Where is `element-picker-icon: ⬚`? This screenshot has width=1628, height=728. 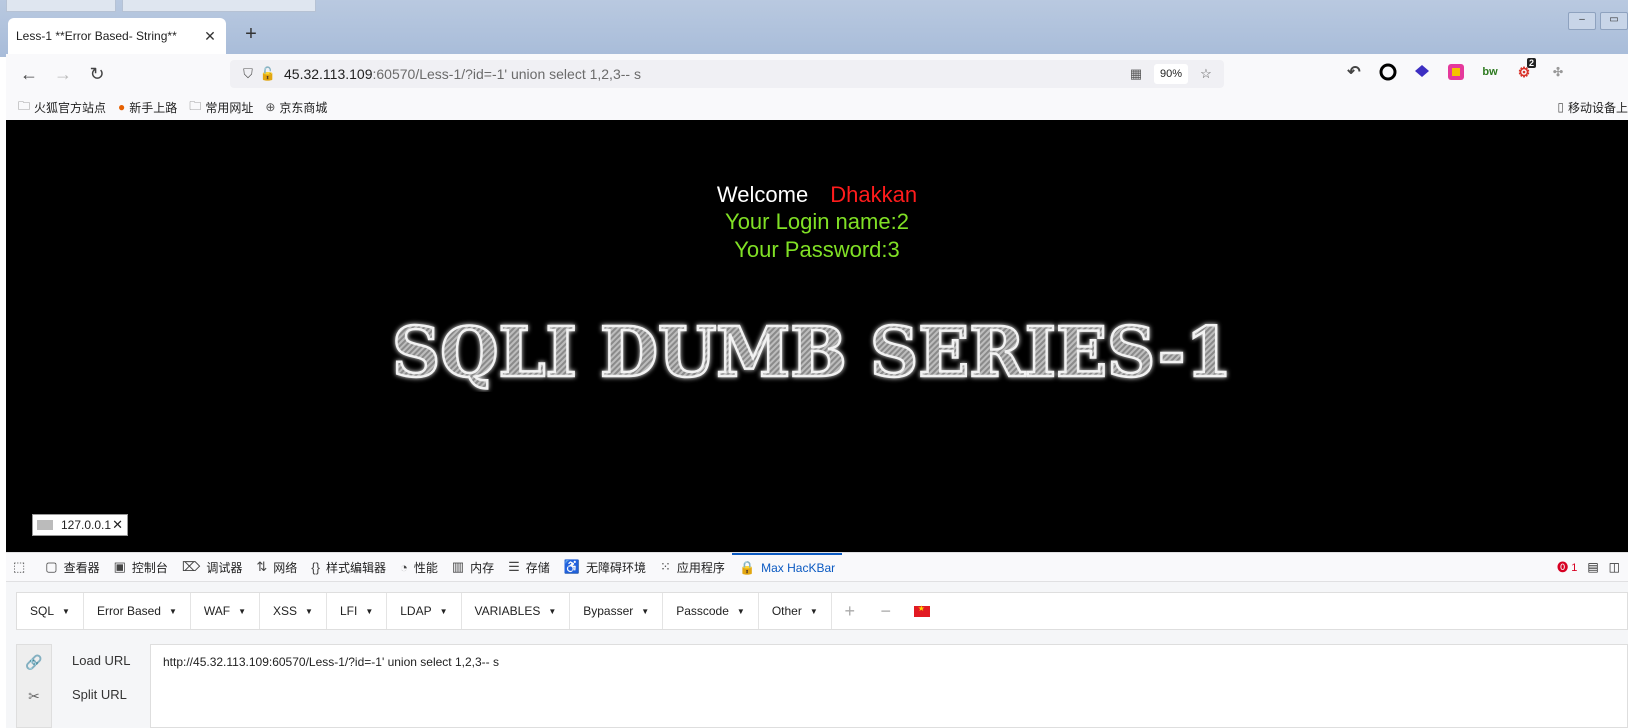
element-picker-icon: ⬚ is located at coordinates (22, 567).